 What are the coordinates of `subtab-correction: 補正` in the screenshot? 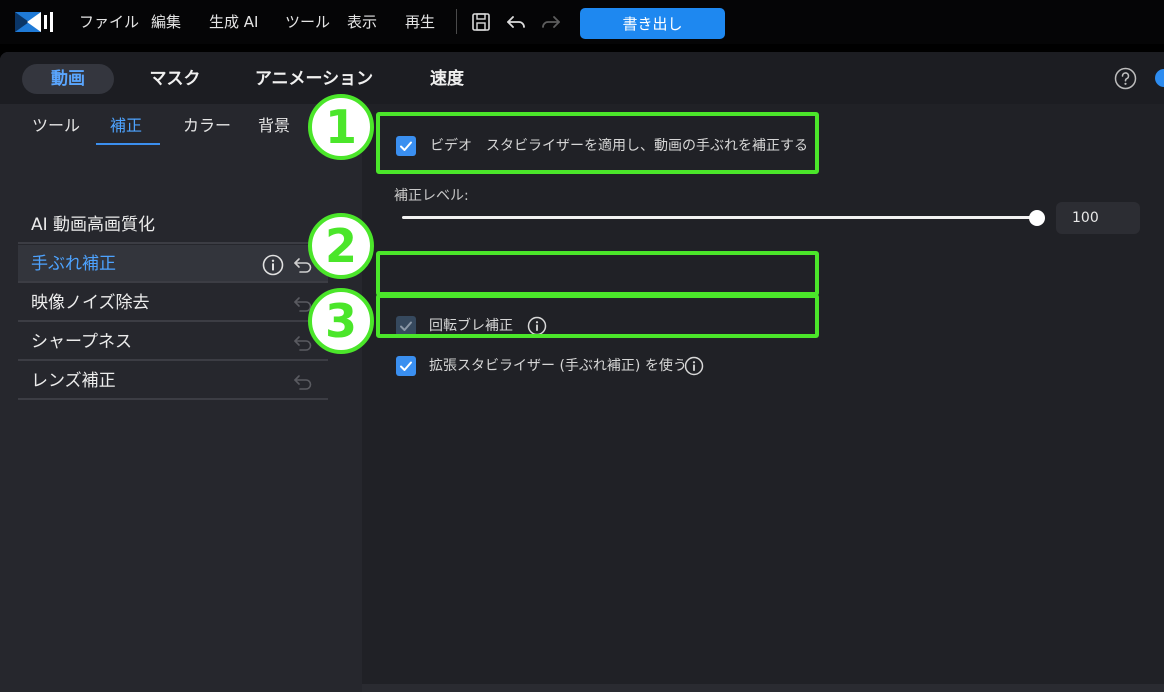 It's located at (126, 126).